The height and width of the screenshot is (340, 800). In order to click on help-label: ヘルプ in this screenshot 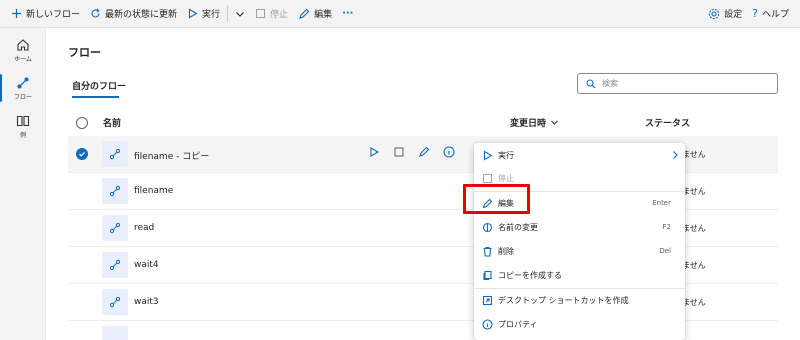, I will do `click(775, 15)`.